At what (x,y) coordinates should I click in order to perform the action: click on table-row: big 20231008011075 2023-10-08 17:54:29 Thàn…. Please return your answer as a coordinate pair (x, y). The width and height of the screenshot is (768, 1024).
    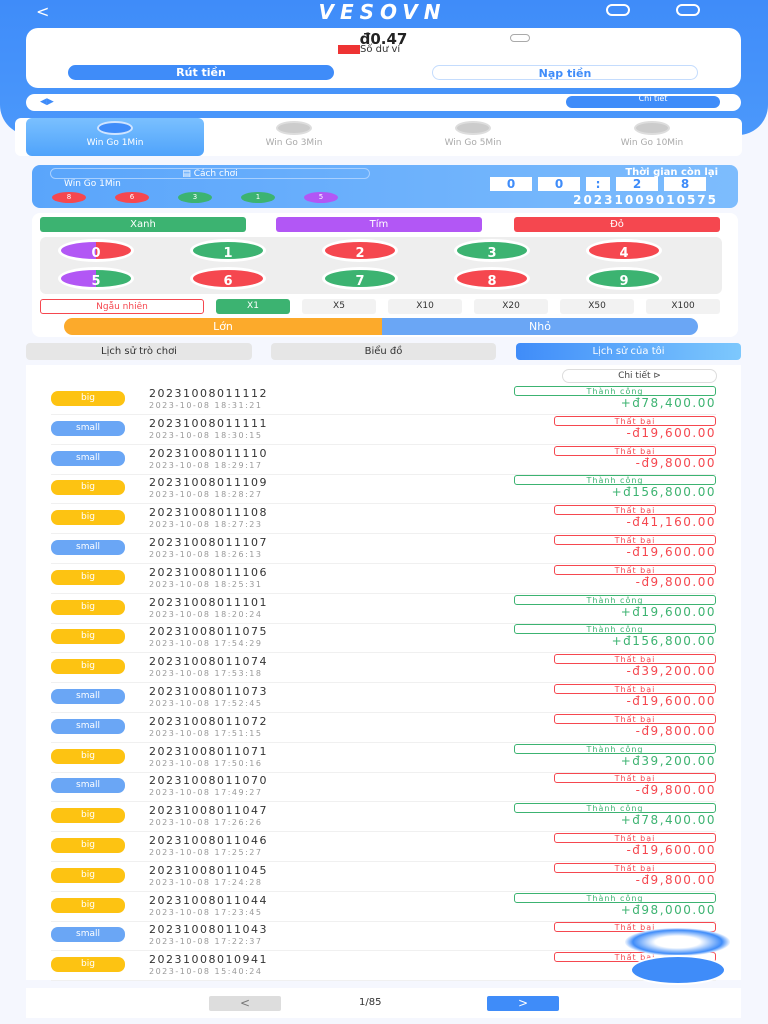
    Looking at the image, I should click on (383, 638).